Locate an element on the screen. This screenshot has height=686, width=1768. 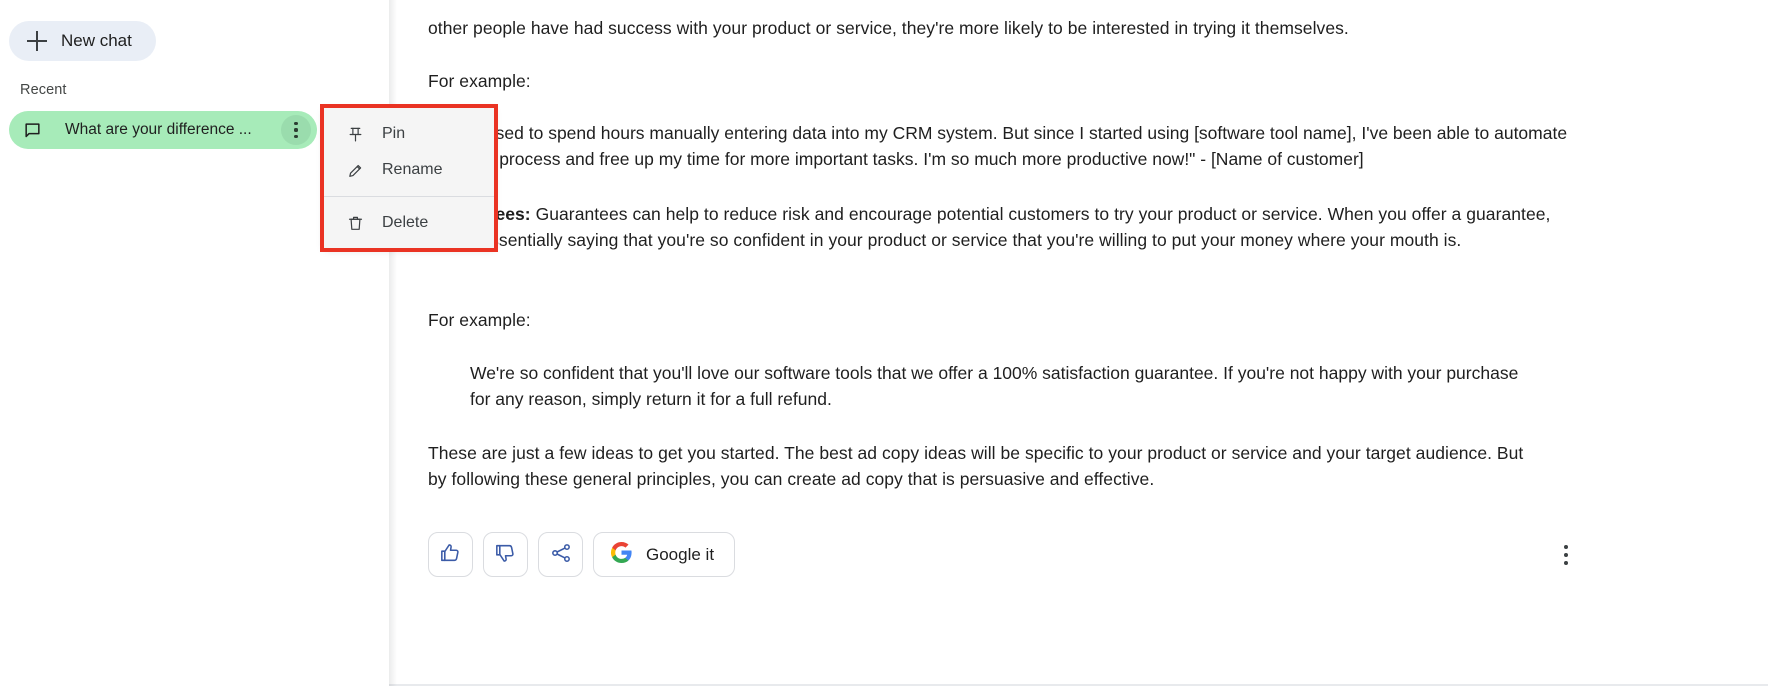
sidebar-chat-more-button is located at coordinates (296, 130).